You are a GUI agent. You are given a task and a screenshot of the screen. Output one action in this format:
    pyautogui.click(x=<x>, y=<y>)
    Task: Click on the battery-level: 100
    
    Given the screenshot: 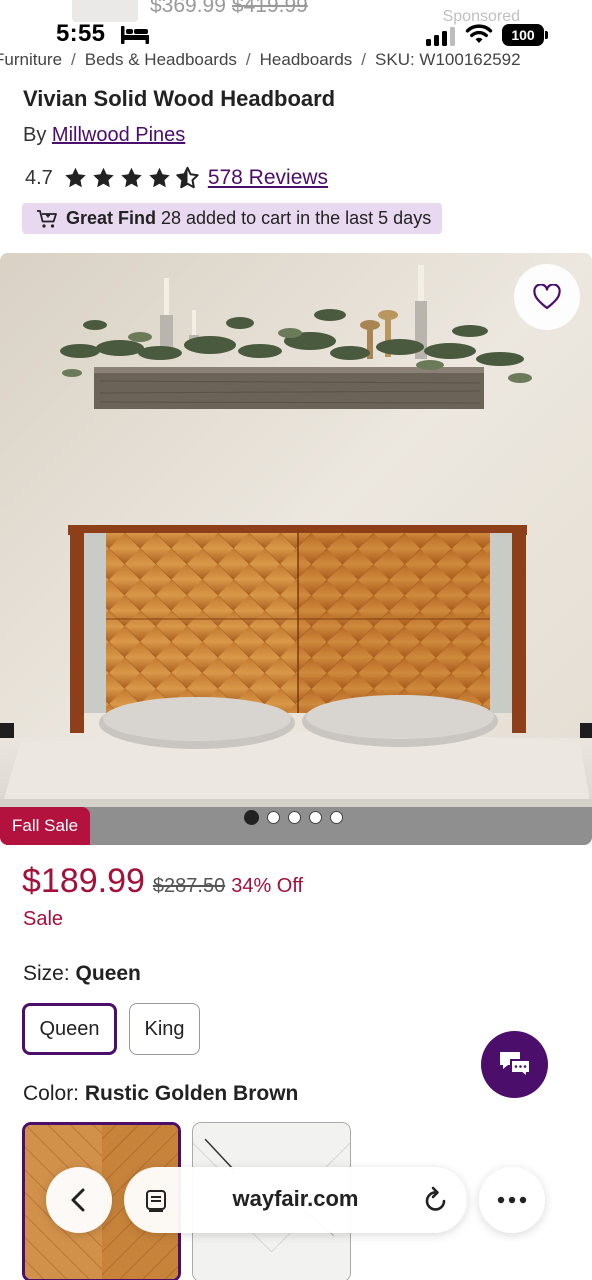 What is the action you would take?
    pyautogui.click(x=523, y=35)
    